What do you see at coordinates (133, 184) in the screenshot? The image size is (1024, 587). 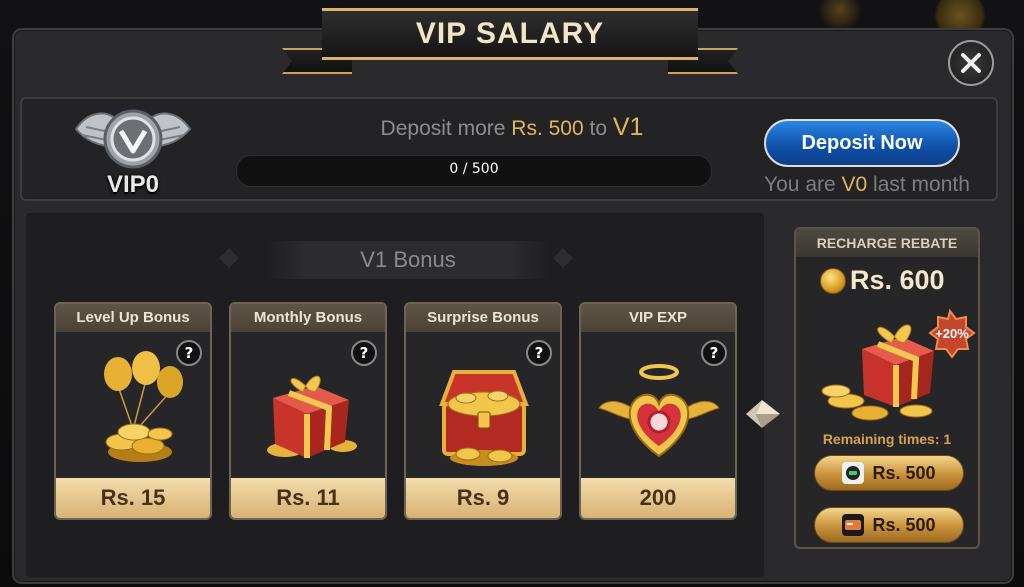 I see `vip-level-label: VIP0` at bounding box center [133, 184].